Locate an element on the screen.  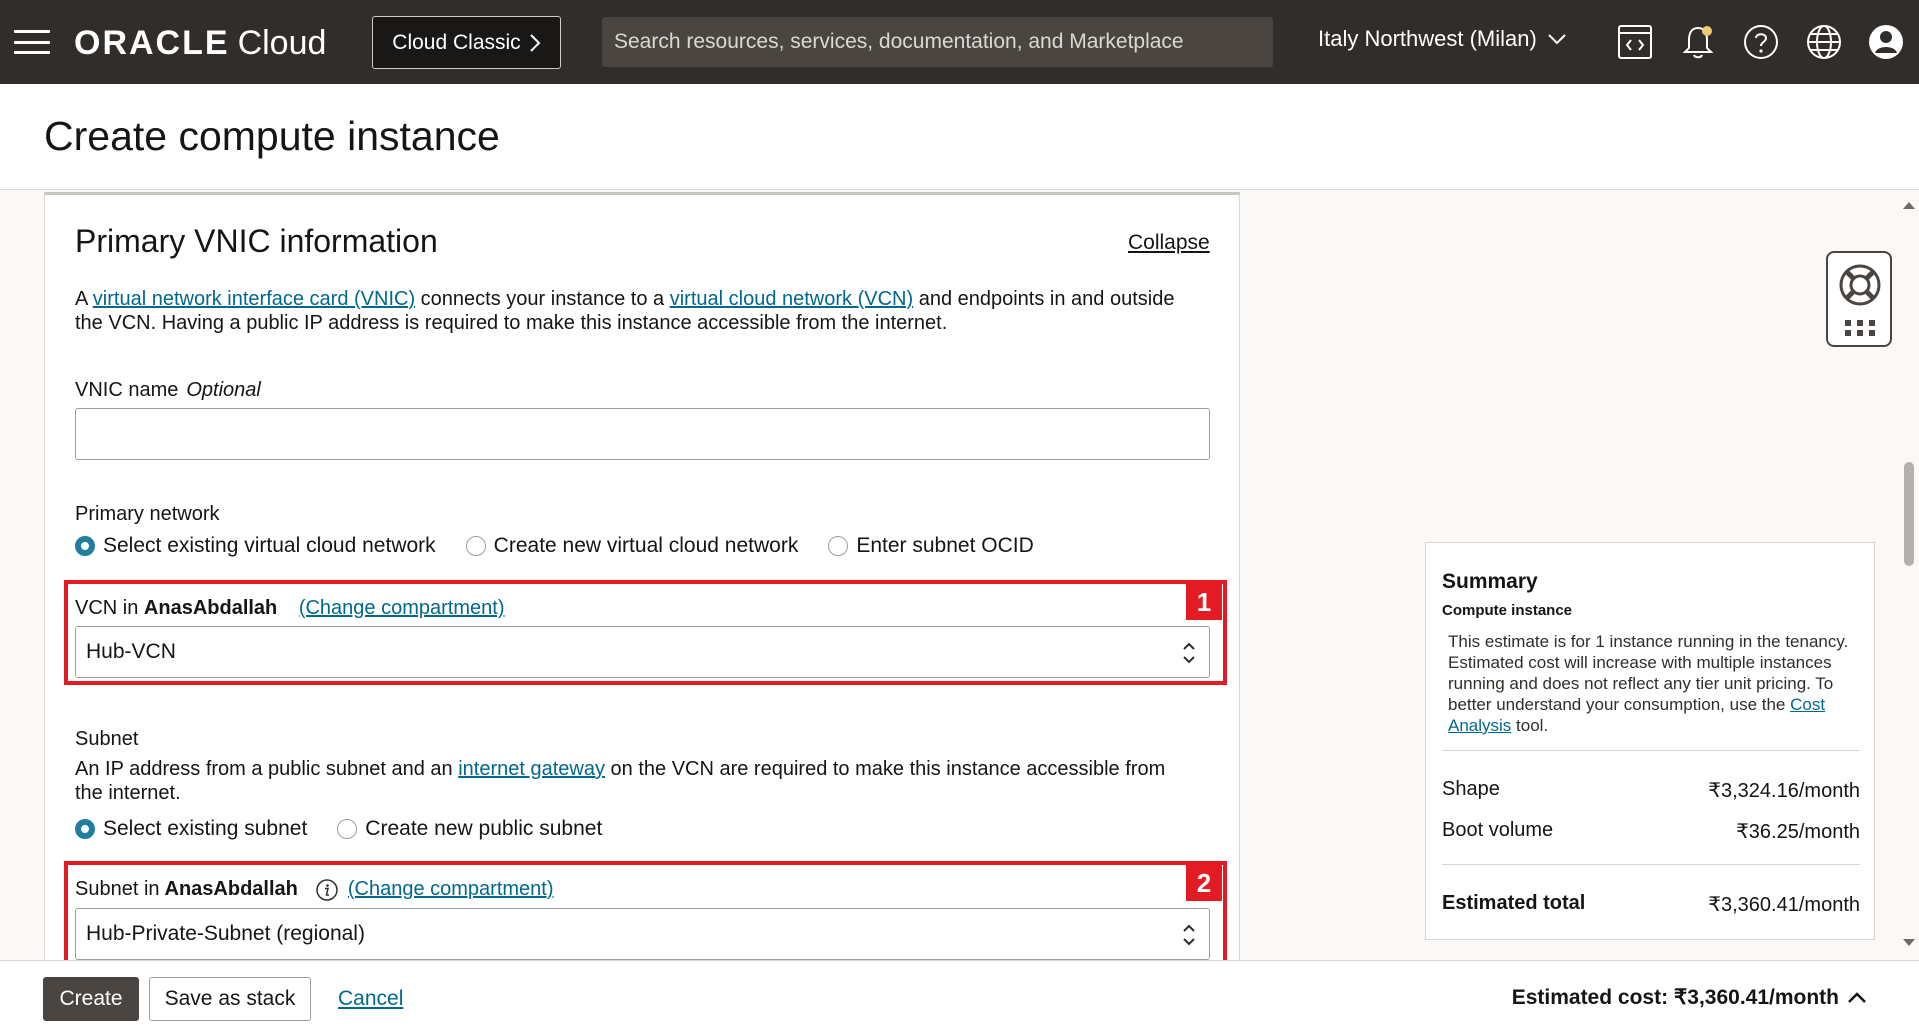
step-badge-1: 1 is located at coordinates (1204, 602).